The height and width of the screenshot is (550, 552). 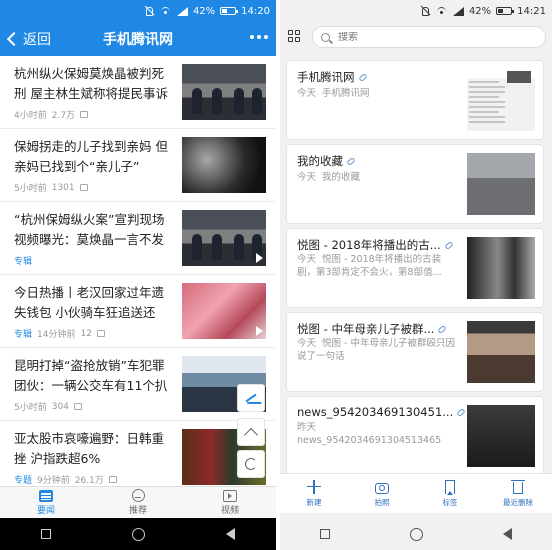 I want to click on special-tag: 专辑, so click(x=23, y=262).